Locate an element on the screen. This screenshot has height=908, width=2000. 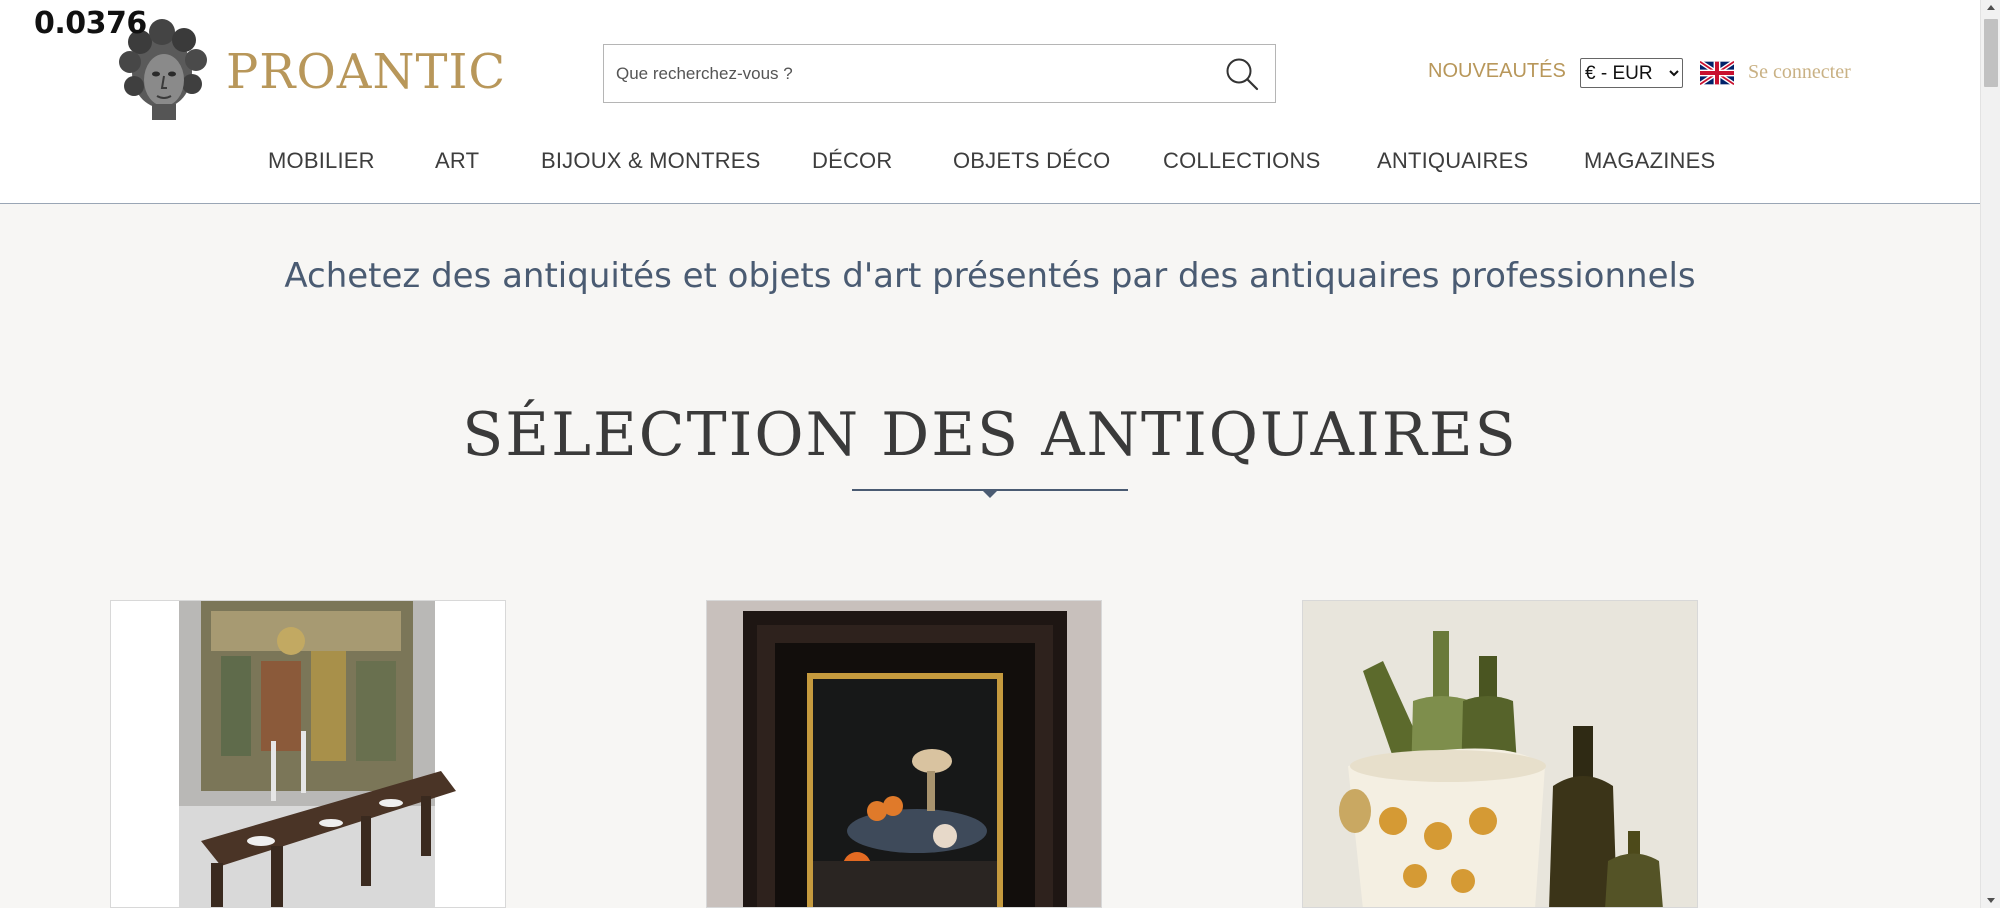
product-image-painting is located at coordinates (904, 754).